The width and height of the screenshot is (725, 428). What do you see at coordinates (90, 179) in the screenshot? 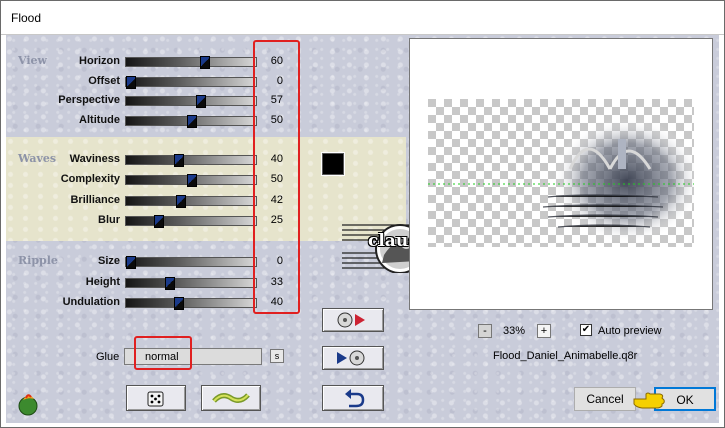
I see `param-label: Complexity` at bounding box center [90, 179].